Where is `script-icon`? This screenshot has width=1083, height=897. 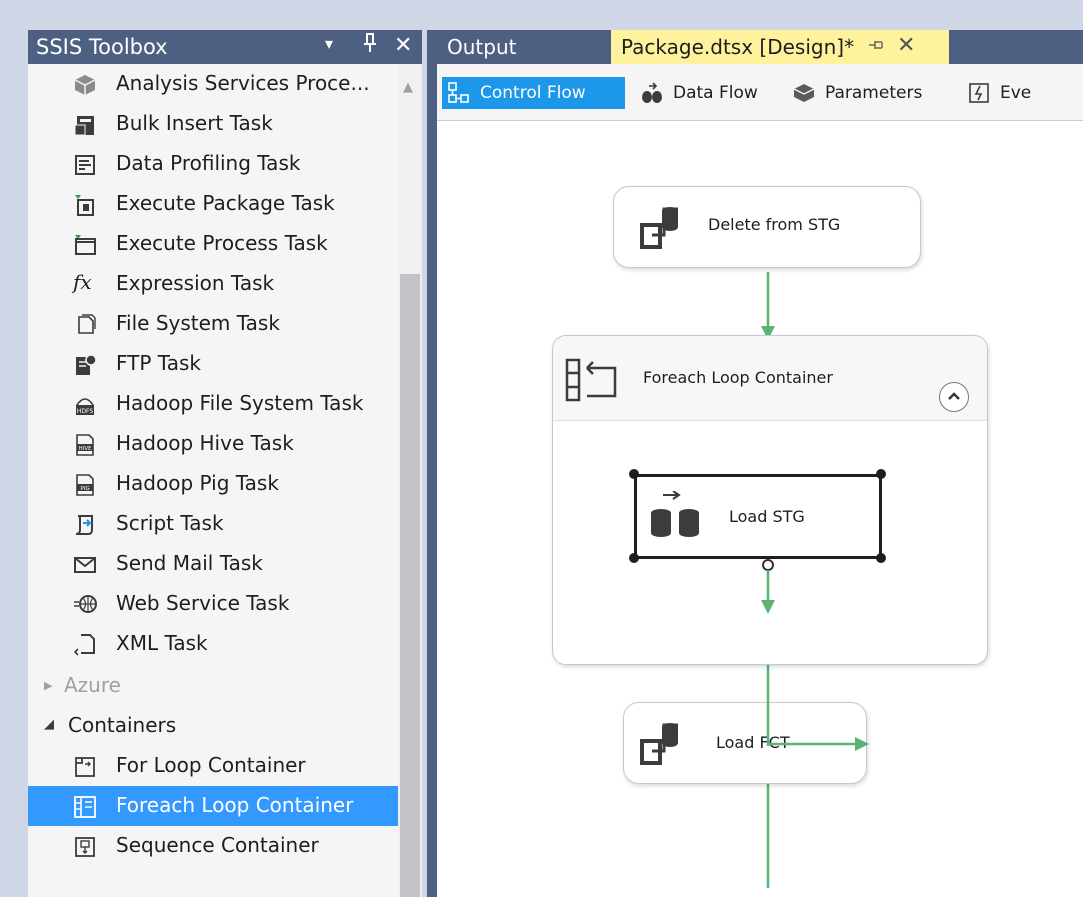
script-icon is located at coordinates (84, 525).